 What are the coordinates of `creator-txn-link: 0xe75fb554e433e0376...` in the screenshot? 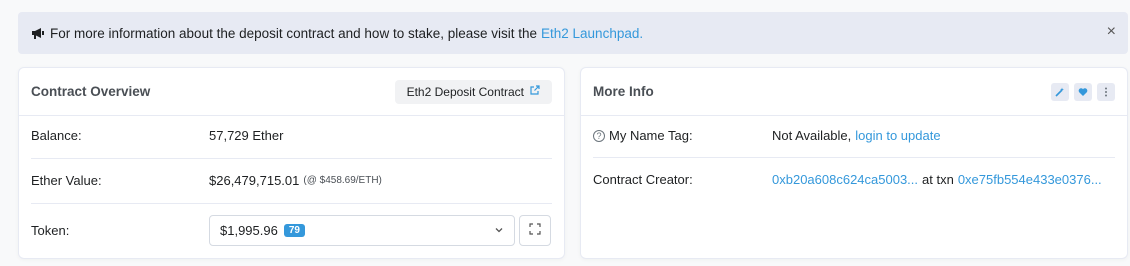 It's located at (1030, 179).